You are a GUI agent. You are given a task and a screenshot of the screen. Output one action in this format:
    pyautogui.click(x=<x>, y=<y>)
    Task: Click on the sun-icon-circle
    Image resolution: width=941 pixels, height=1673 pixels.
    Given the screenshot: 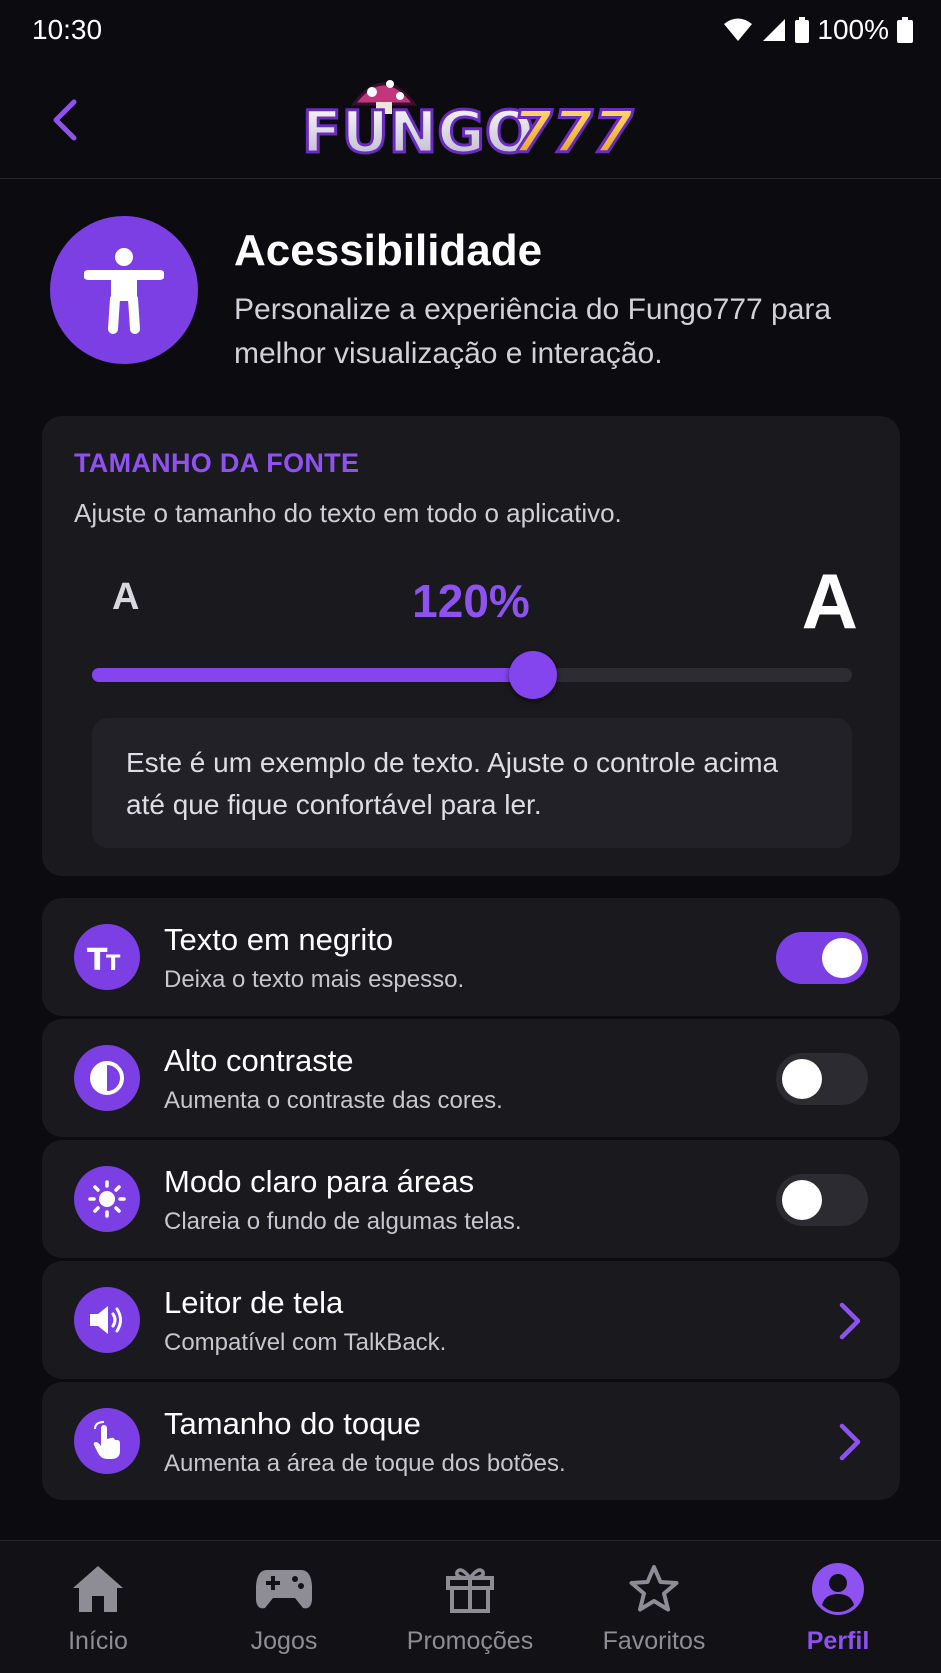 What is the action you would take?
    pyautogui.click(x=107, y=1199)
    